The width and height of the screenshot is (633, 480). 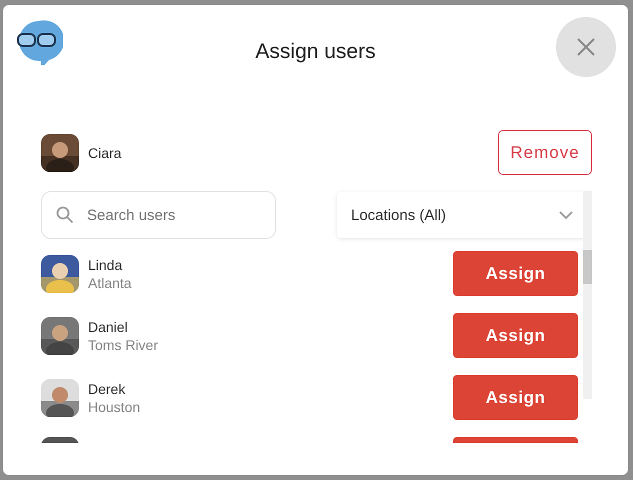 I want to click on dialog-title: Assign users, so click(x=315, y=52).